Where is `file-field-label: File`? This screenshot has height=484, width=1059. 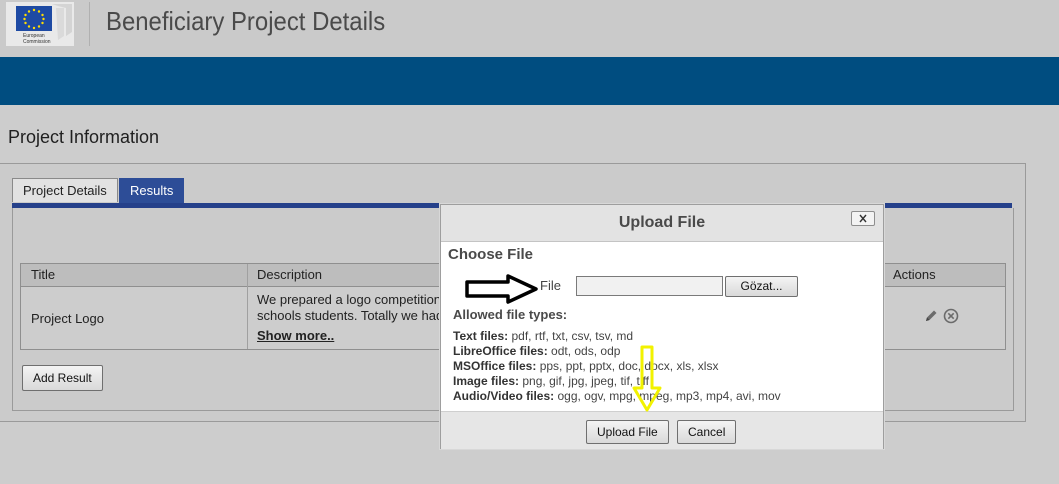 file-field-label: File is located at coordinates (550, 285).